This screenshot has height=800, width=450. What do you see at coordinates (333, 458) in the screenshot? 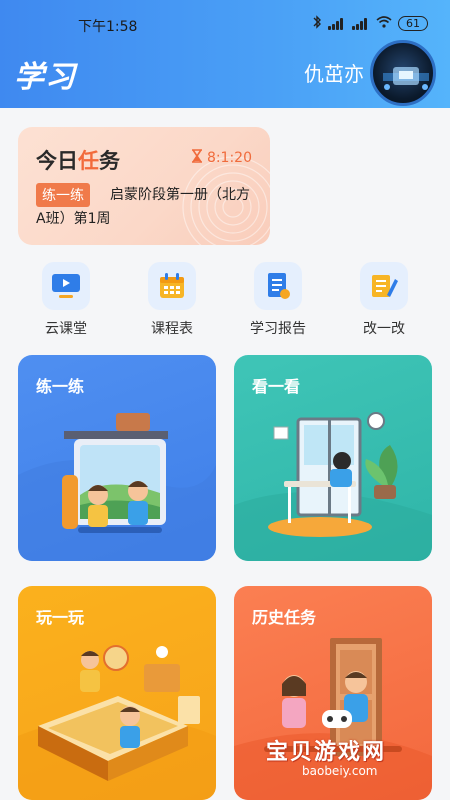
I see `tile-watch: 看一看` at bounding box center [333, 458].